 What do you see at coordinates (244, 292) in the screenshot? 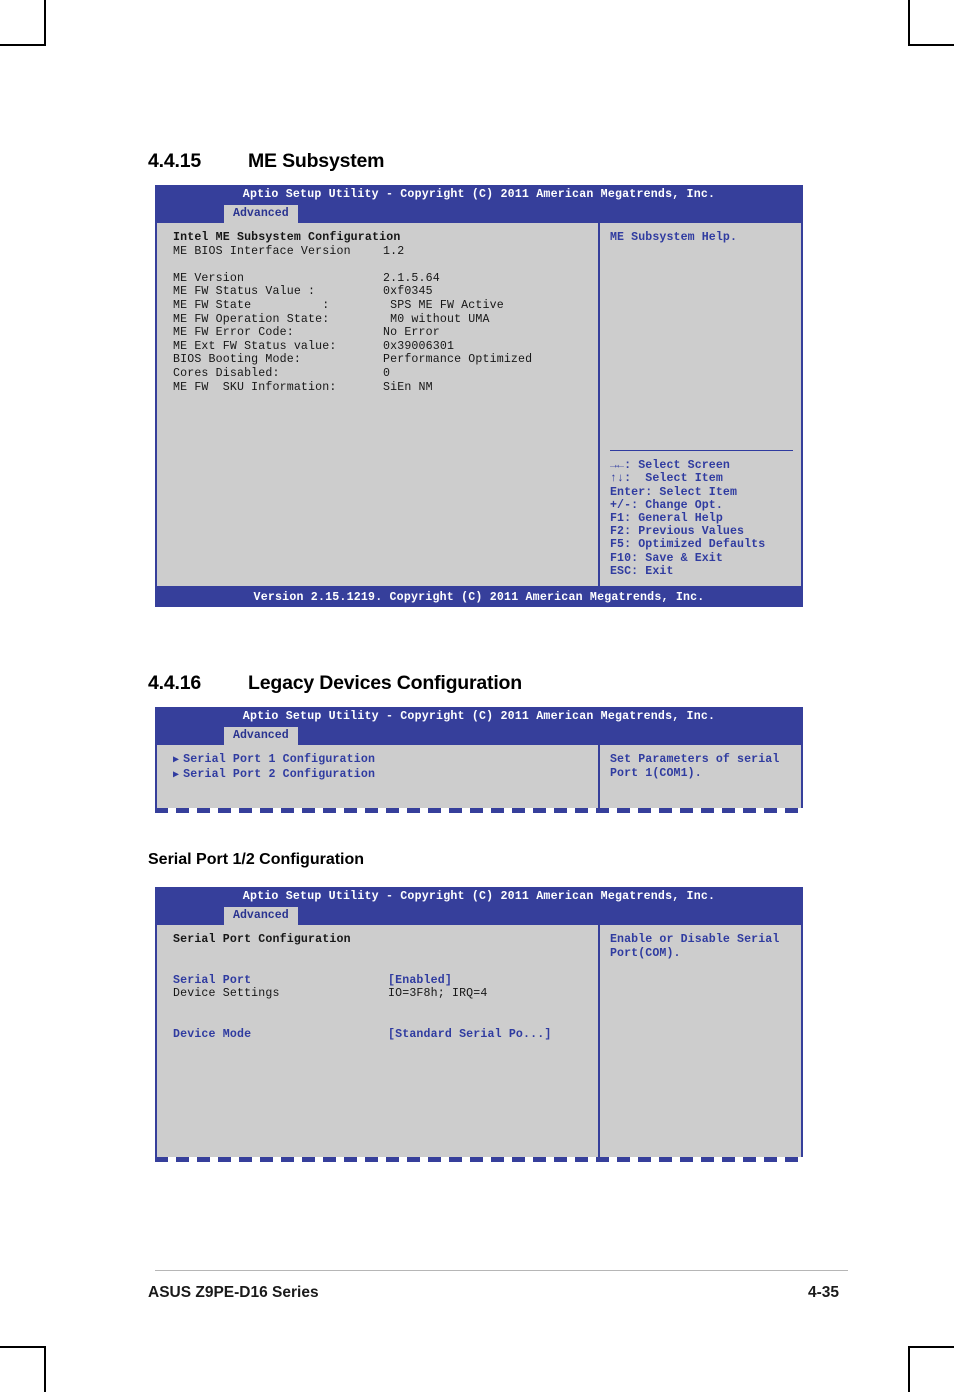
I see `row-label: ME FW Status Value :` at bounding box center [244, 292].